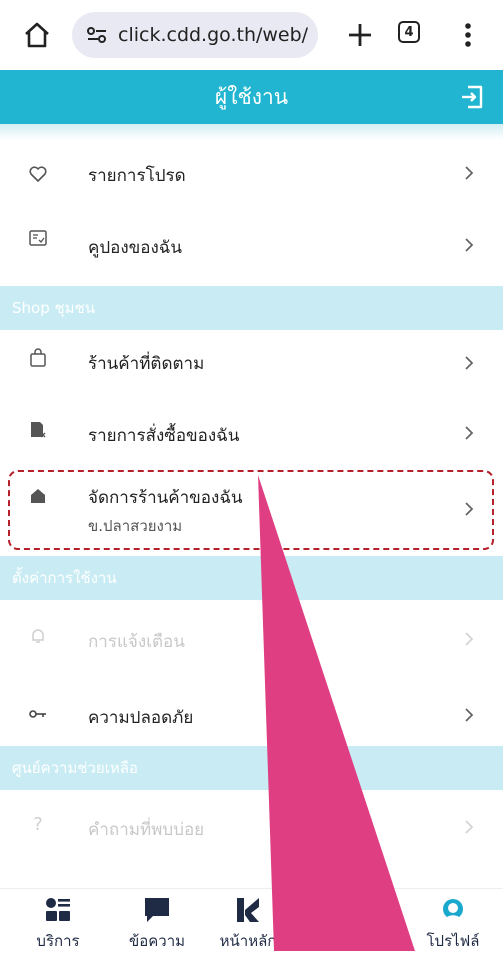 The image size is (503, 953). What do you see at coordinates (468, 35) in the screenshot?
I see `more-options-icon` at bounding box center [468, 35].